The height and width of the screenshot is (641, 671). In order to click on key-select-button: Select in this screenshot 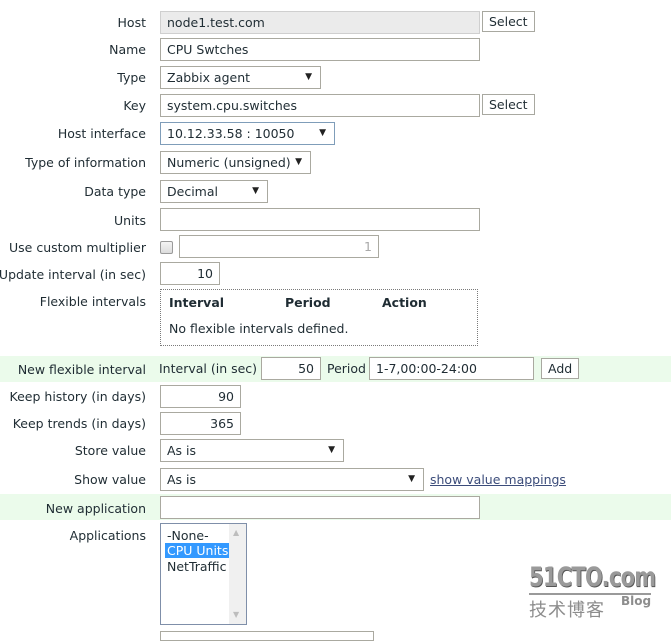, I will do `click(508, 104)`.